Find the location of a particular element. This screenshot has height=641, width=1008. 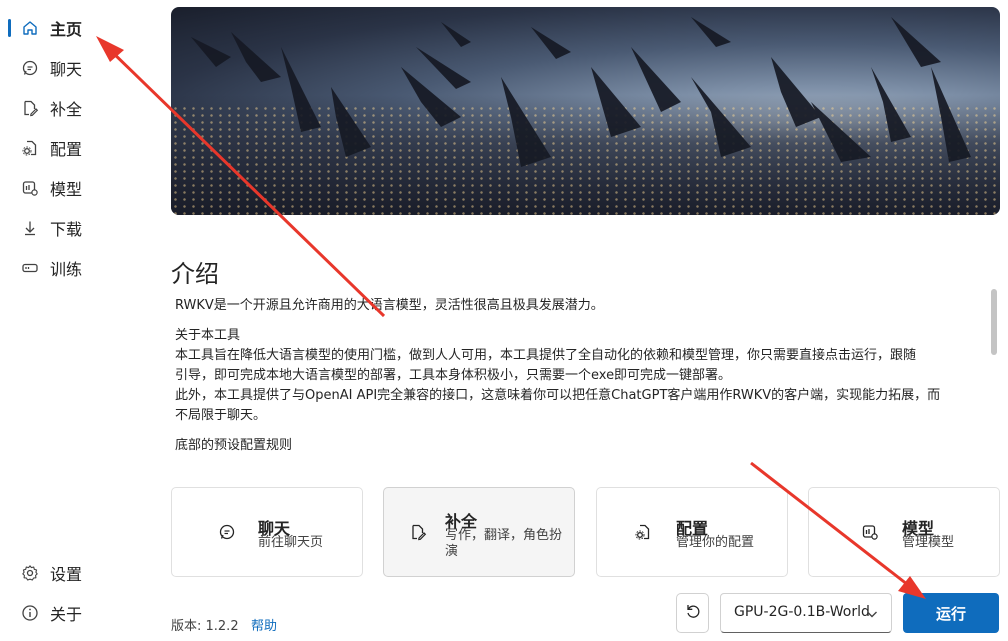

card-desc: 前往聊天页 is located at coordinates (291, 542).